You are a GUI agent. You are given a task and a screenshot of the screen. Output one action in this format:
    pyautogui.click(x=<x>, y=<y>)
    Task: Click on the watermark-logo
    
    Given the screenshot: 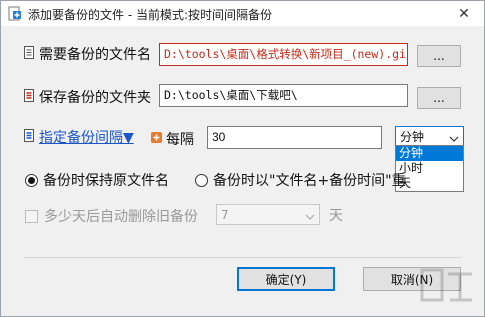 What is the action you would take?
    pyautogui.click(x=448, y=288)
    